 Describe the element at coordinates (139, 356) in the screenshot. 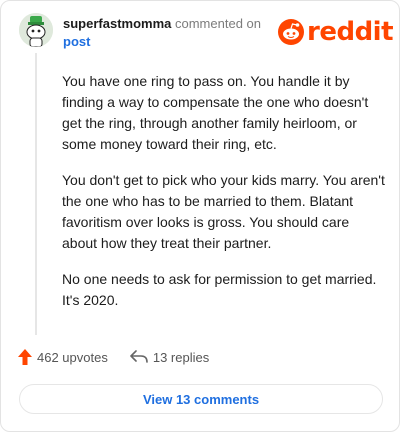

I see `reply-arrow-icon` at that location.